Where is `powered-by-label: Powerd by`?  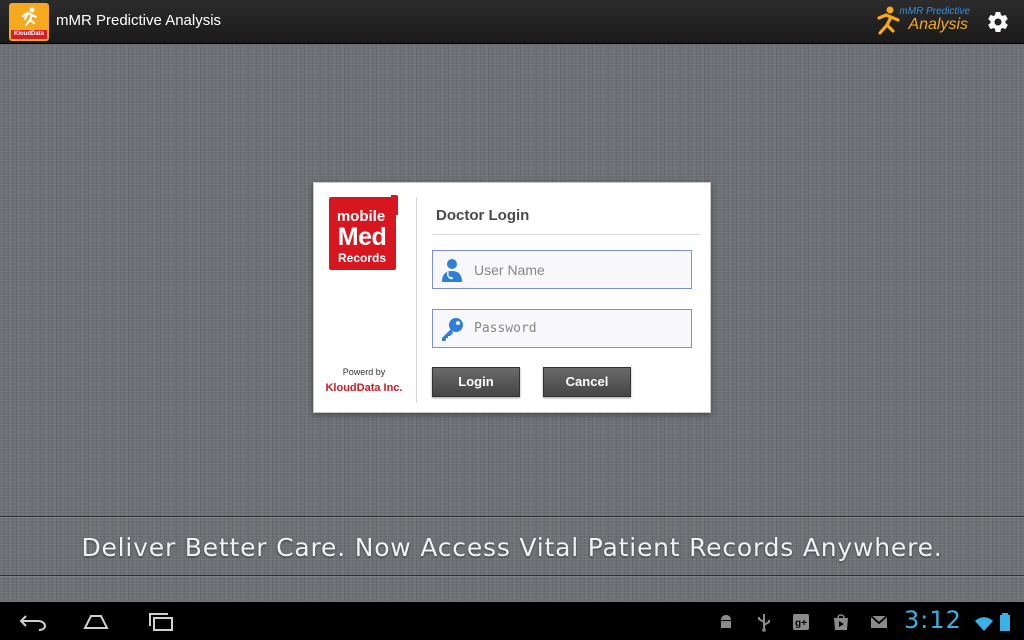
powered-by-label: Powerd by is located at coordinates (364, 372).